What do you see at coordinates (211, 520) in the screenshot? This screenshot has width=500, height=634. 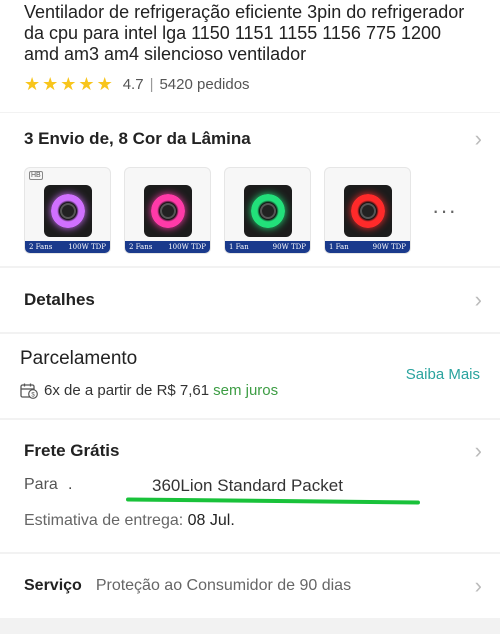 I see `estimate-date: 08 Jul.` at bounding box center [211, 520].